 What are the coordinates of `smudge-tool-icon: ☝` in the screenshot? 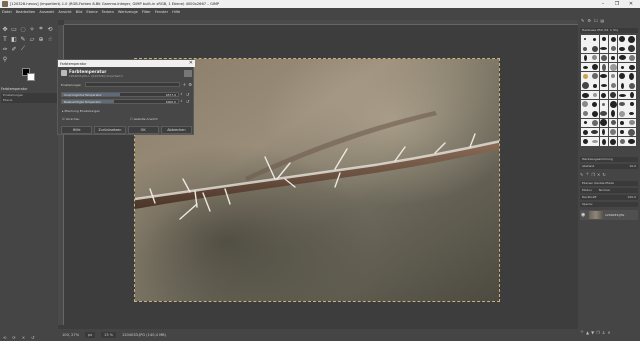 It's located at (50, 39).